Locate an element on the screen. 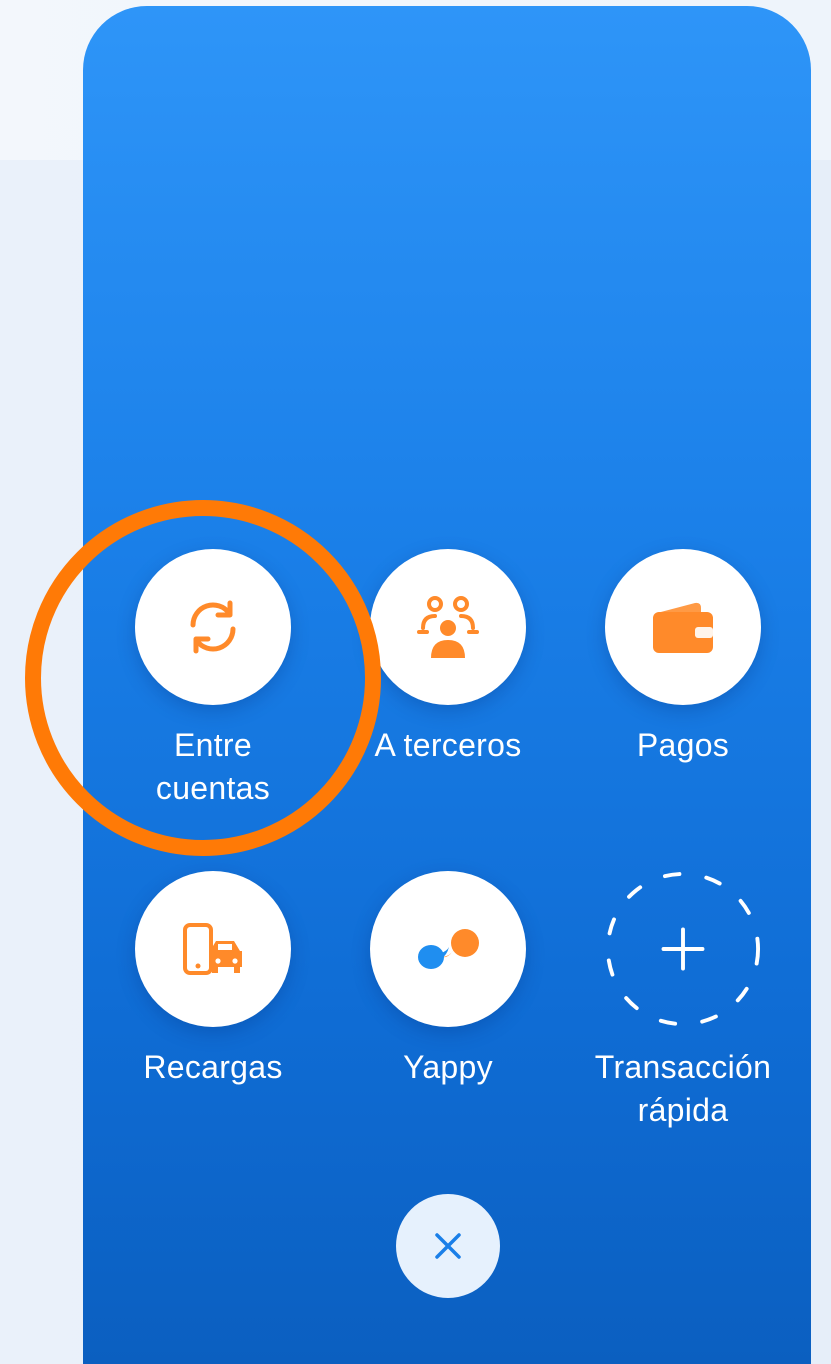 Image resolution: width=831 pixels, height=1364 pixels. transaccion-rapida-label-line1: Transacción is located at coordinates (683, 1067).